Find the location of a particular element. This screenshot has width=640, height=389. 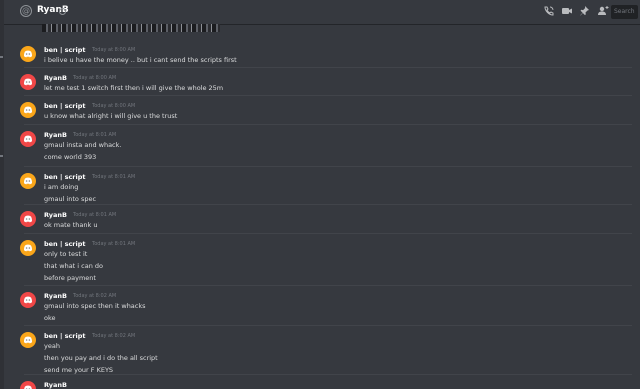

message-text: yeah is located at coordinates (52, 346).